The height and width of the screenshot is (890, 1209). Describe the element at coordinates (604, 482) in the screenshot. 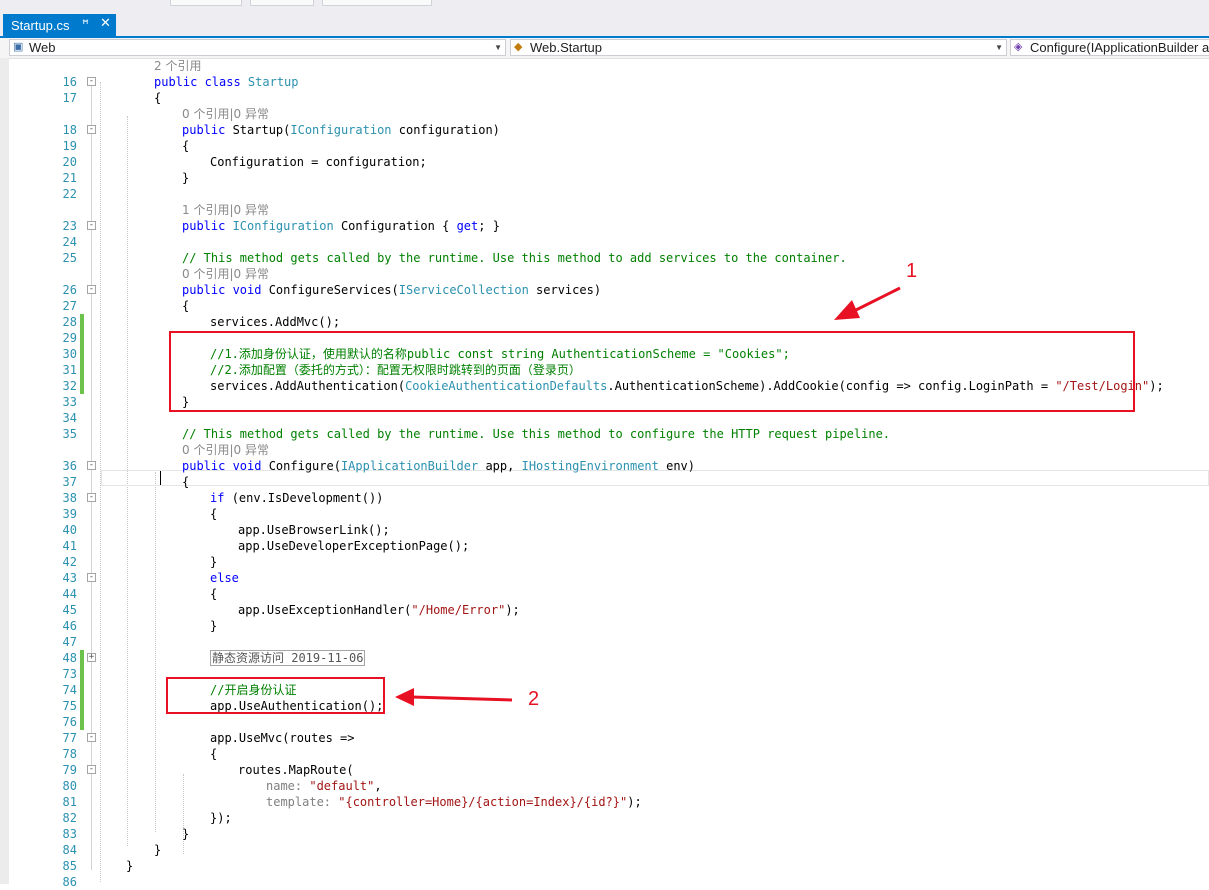

I see `code-line: 37 {` at that location.